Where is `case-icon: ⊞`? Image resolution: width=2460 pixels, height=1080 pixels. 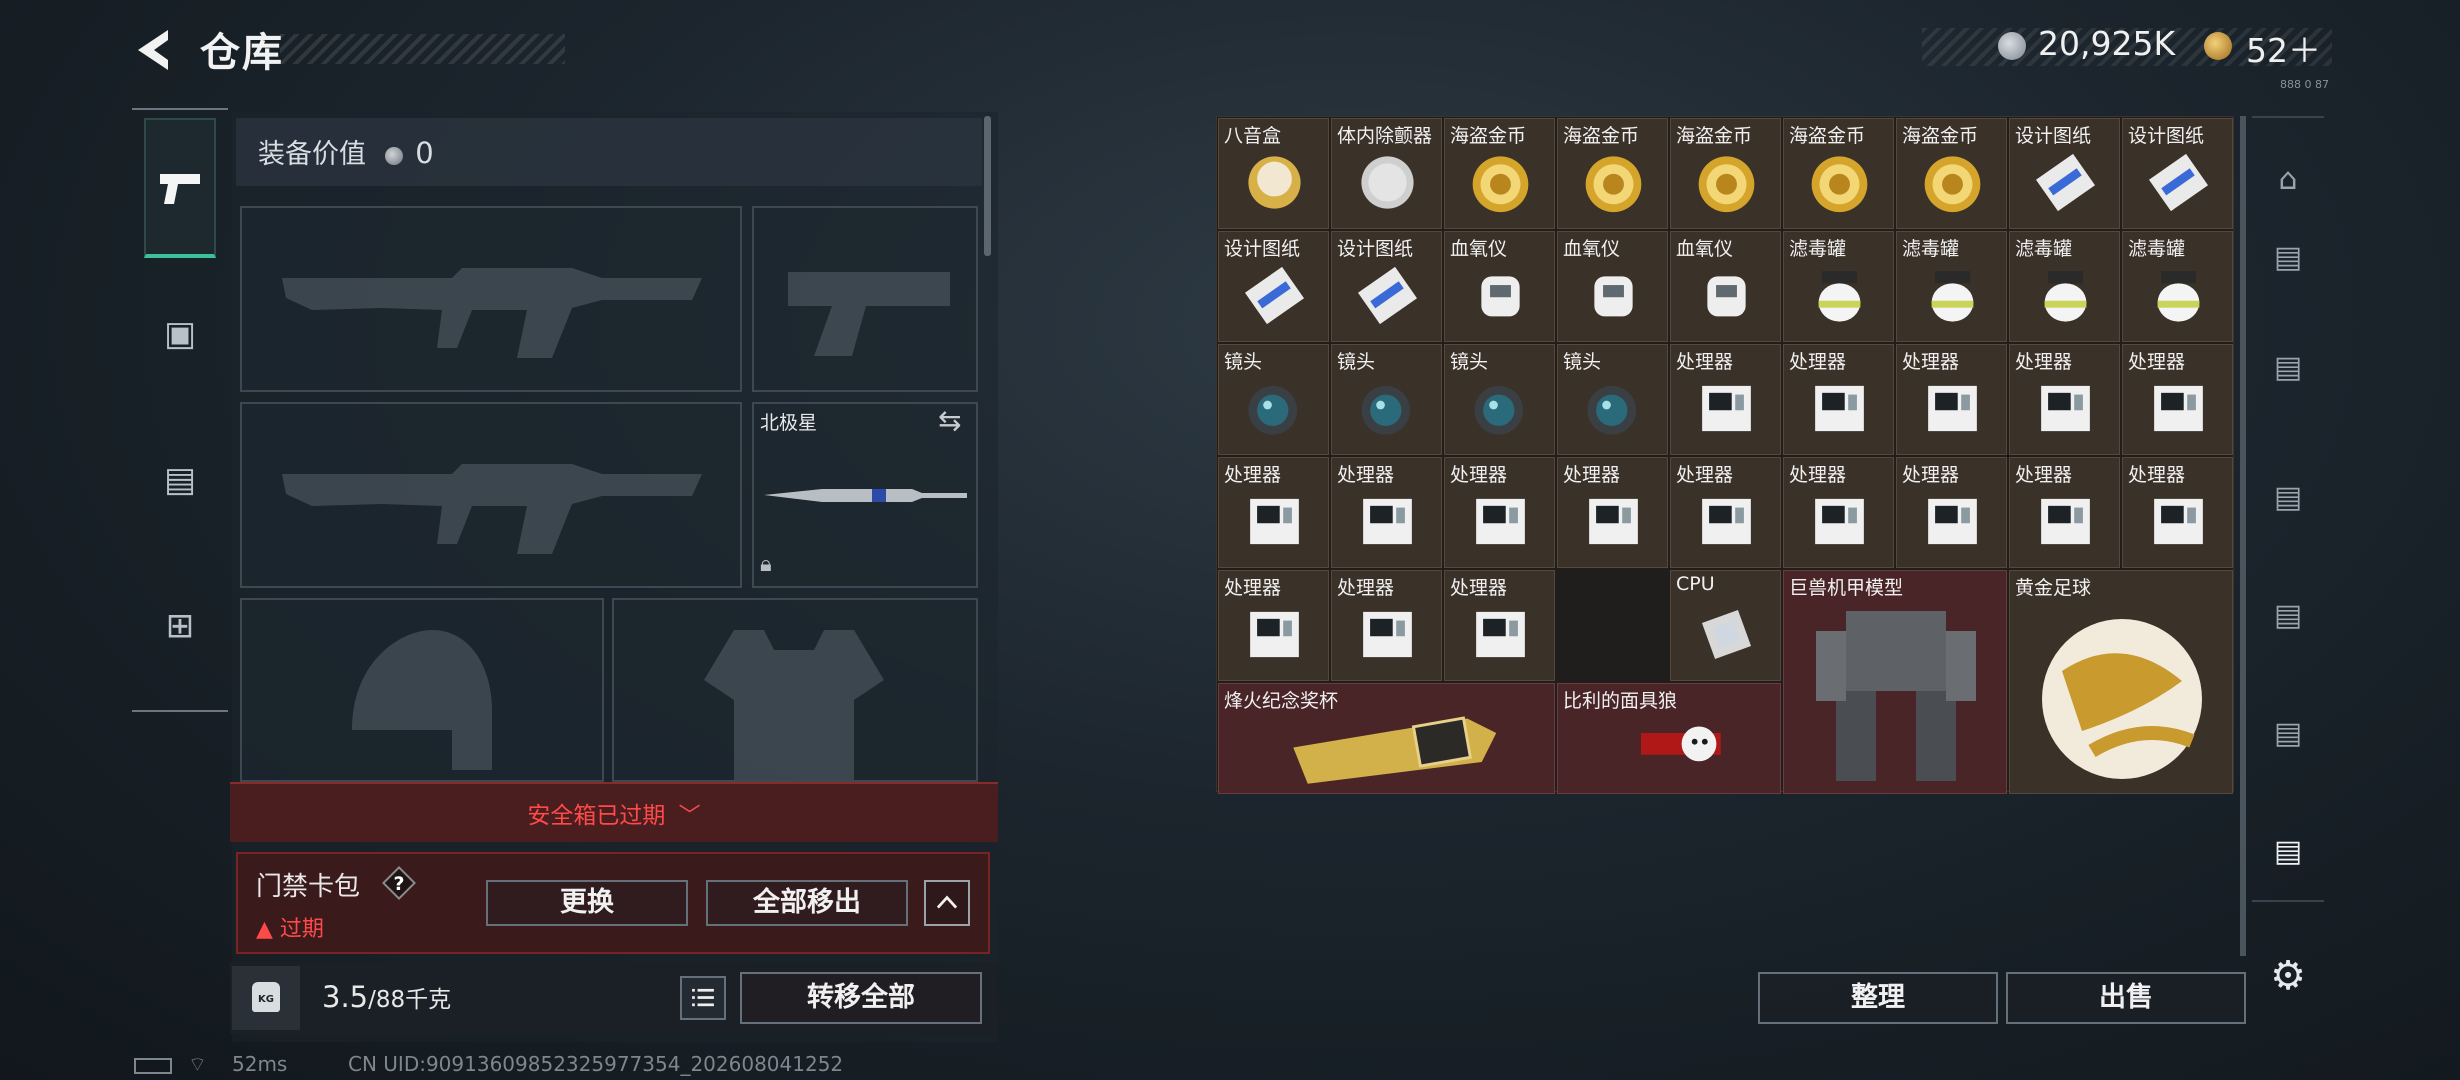
case-icon: ⊞ is located at coordinates (180, 626).